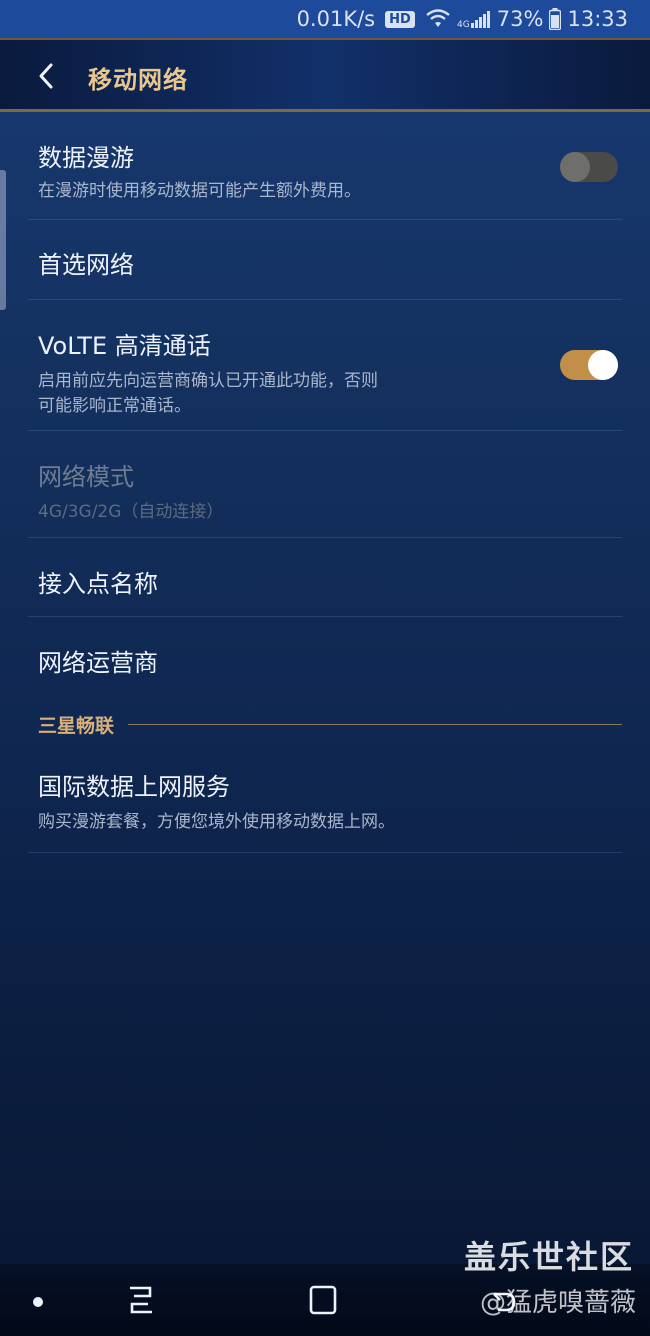  What do you see at coordinates (325, 657) in the screenshot?
I see `operator-item: 网络运营商` at bounding box center [325, 657].